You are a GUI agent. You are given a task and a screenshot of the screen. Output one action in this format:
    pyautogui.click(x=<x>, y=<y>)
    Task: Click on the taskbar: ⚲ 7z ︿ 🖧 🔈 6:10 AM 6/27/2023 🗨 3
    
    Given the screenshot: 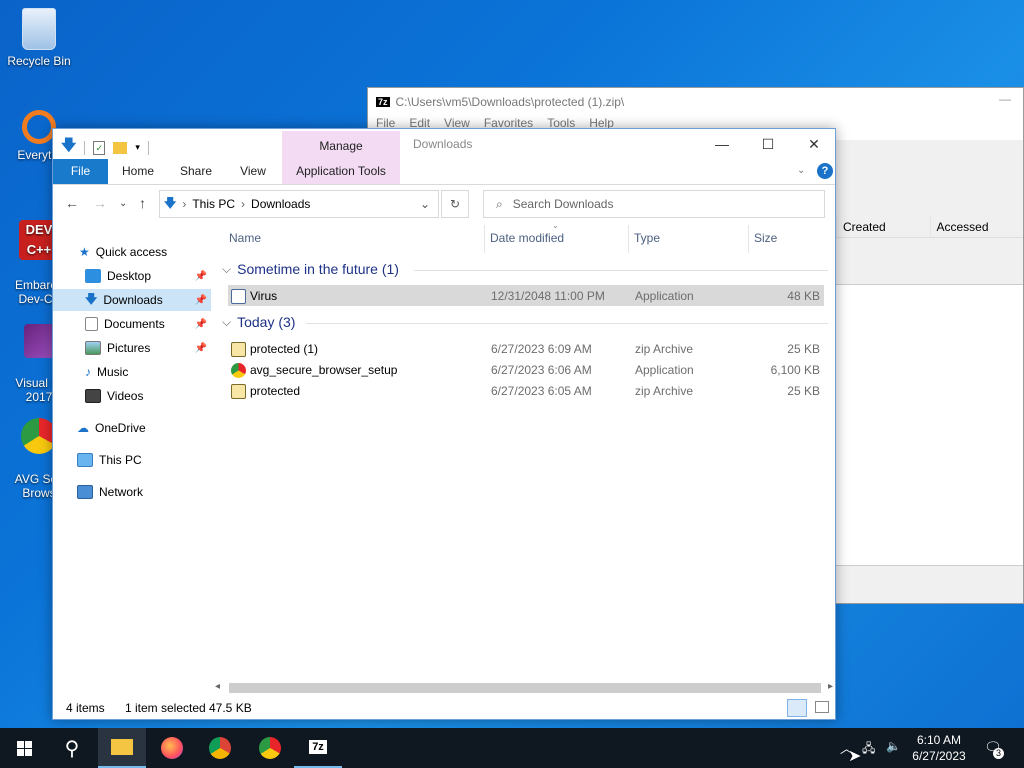 What is the action you would take?
    pyautogui.click(x=512, y=748)
    